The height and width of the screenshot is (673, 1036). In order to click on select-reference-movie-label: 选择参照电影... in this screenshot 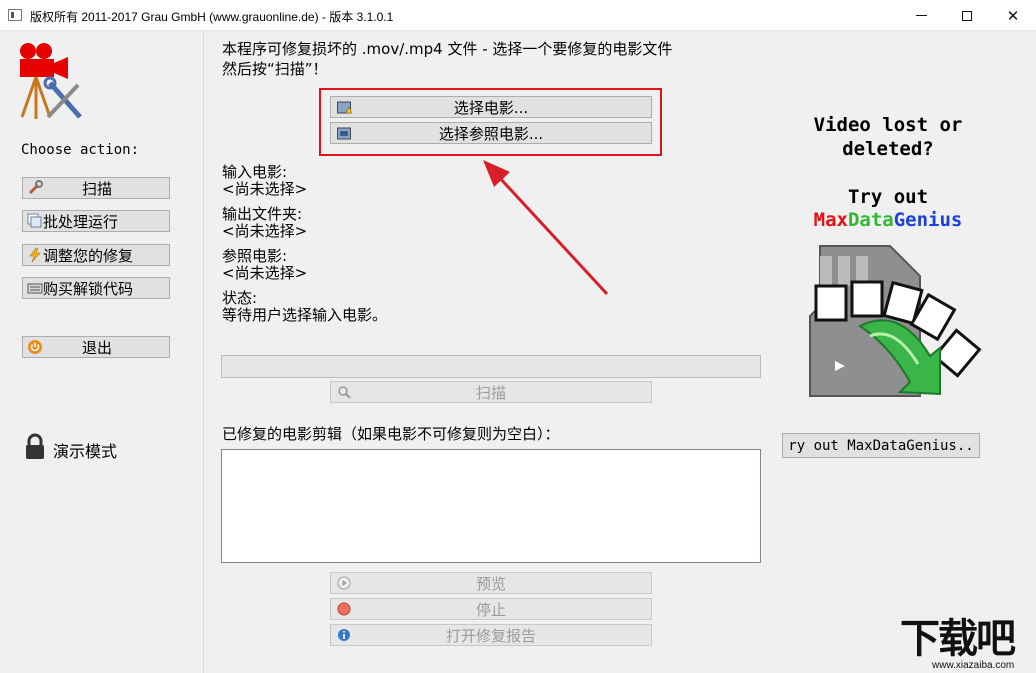, I will do `click(491, 133)`.